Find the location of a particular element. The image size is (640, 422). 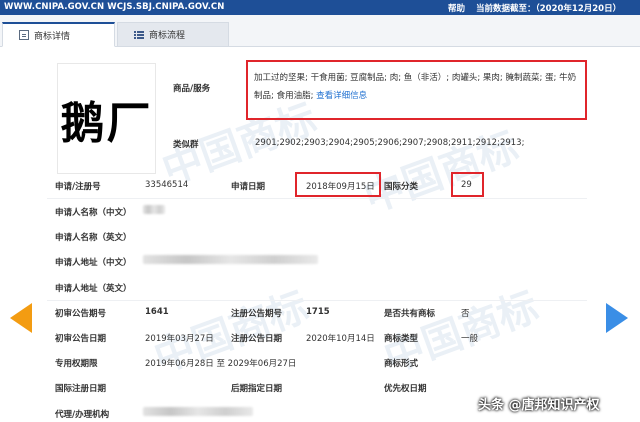

applicant-cn-label: 申请人名称（中文） is located at coordinates (93, 213).